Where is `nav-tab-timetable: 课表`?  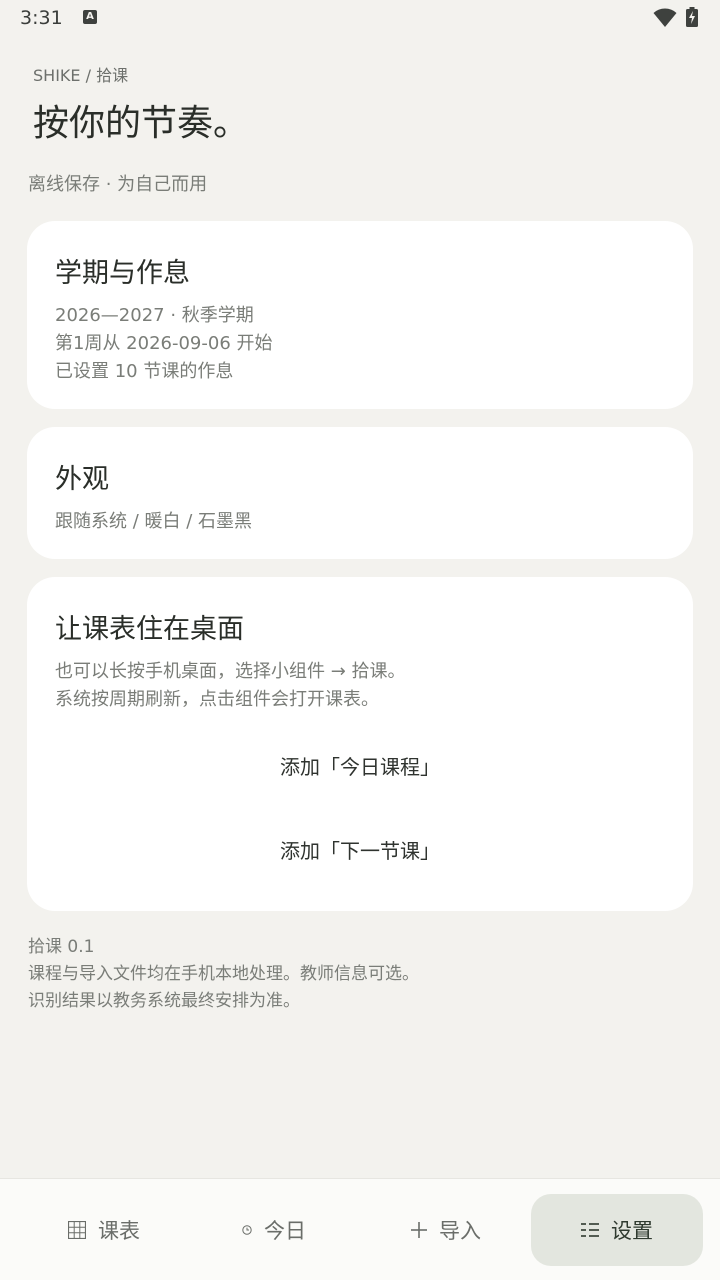 nav-tab-timetable: 课表 is located at coordinates (104, 1230).